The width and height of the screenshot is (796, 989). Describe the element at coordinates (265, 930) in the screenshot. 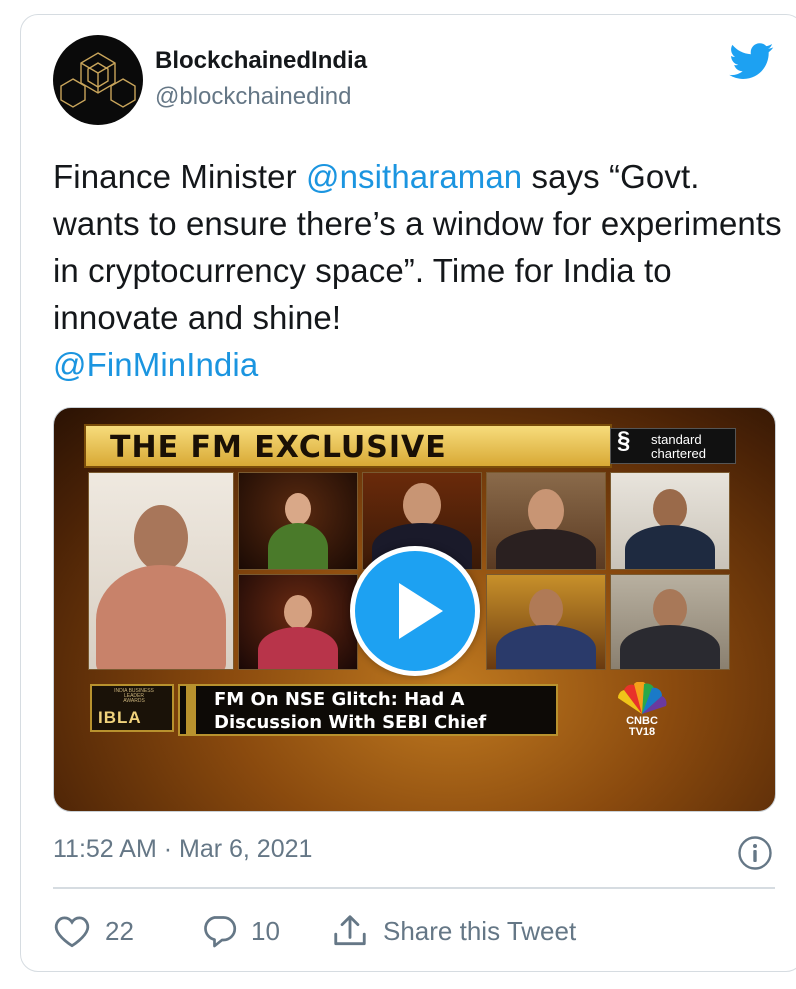

I see `reply-count: 10` at that location.